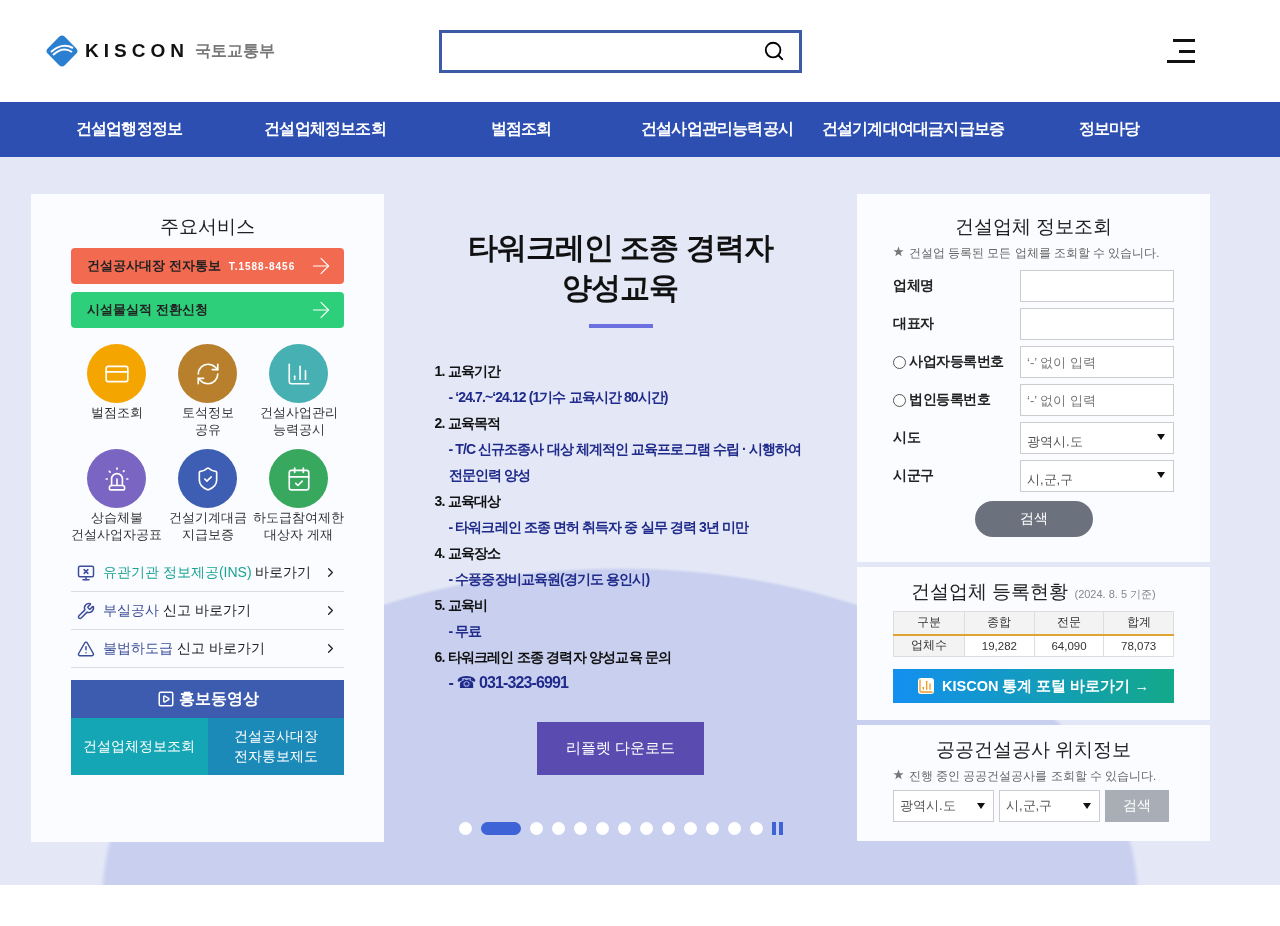  What do you see at coordinates (990, 592) in the screenshot?
I see `card-title: 건설업체 등록현황` at bounding box center [990, 592].